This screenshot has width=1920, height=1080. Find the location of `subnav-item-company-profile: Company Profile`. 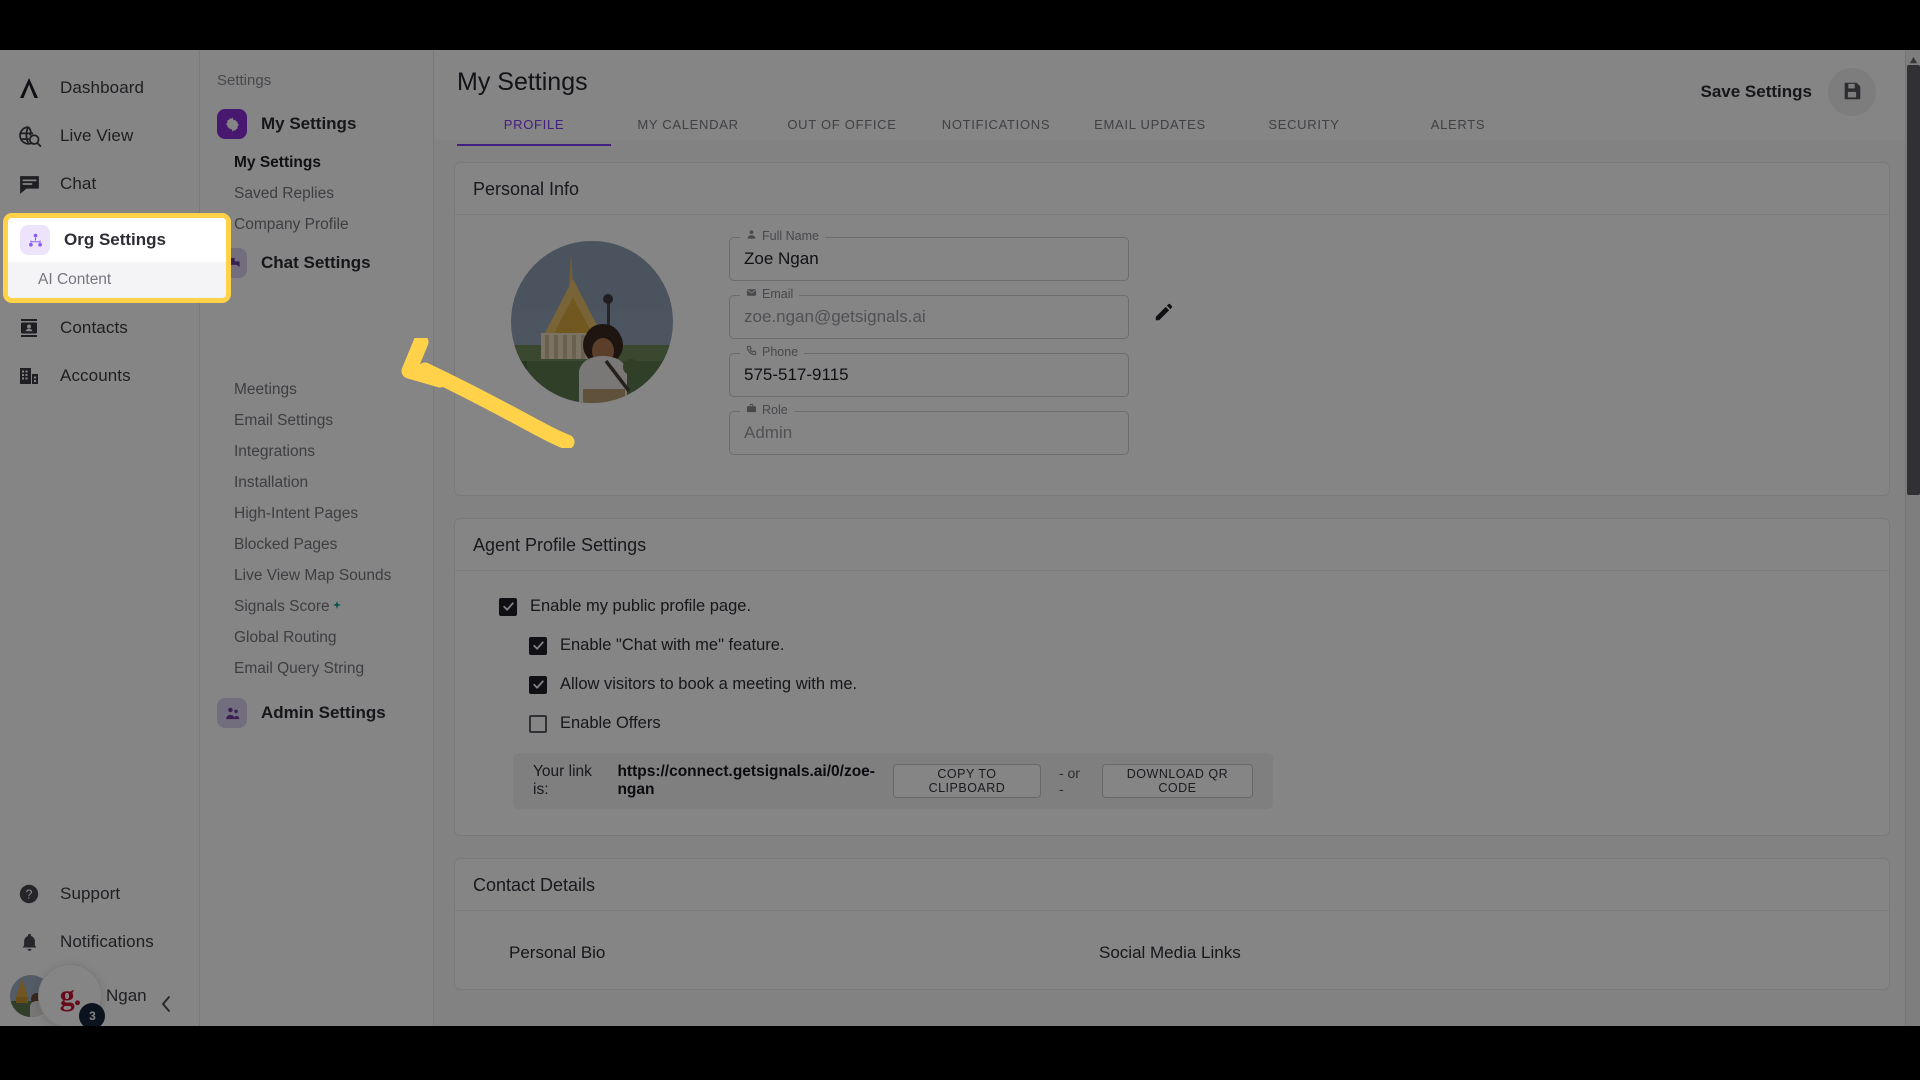

subnav-item-company-profile: Company Profile is located at coordinates (316, 224).